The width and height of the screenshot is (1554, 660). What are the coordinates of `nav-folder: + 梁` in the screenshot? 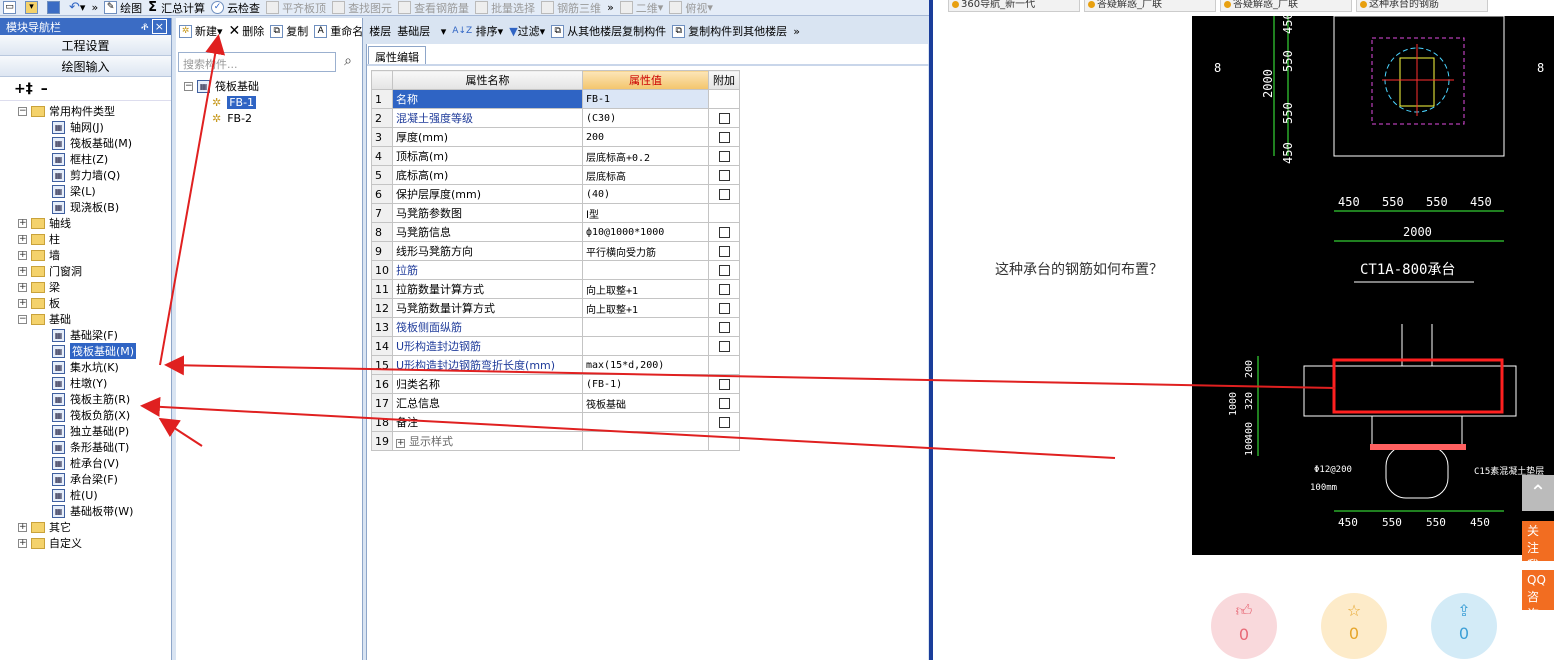 It's located at (85, 287).